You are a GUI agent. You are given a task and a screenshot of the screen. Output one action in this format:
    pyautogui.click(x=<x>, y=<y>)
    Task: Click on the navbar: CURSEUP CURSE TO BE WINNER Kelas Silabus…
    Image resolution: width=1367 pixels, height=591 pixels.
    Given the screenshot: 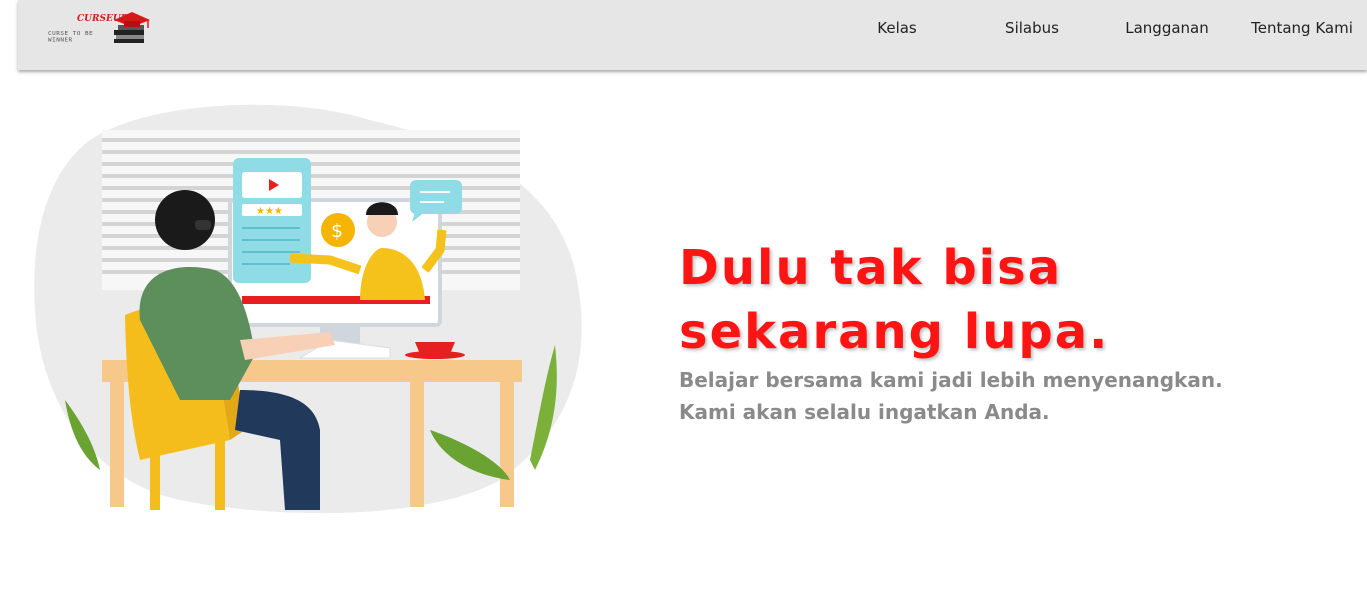 What is the action you would take?
    pyautogui.click(x=692, y=35)
    